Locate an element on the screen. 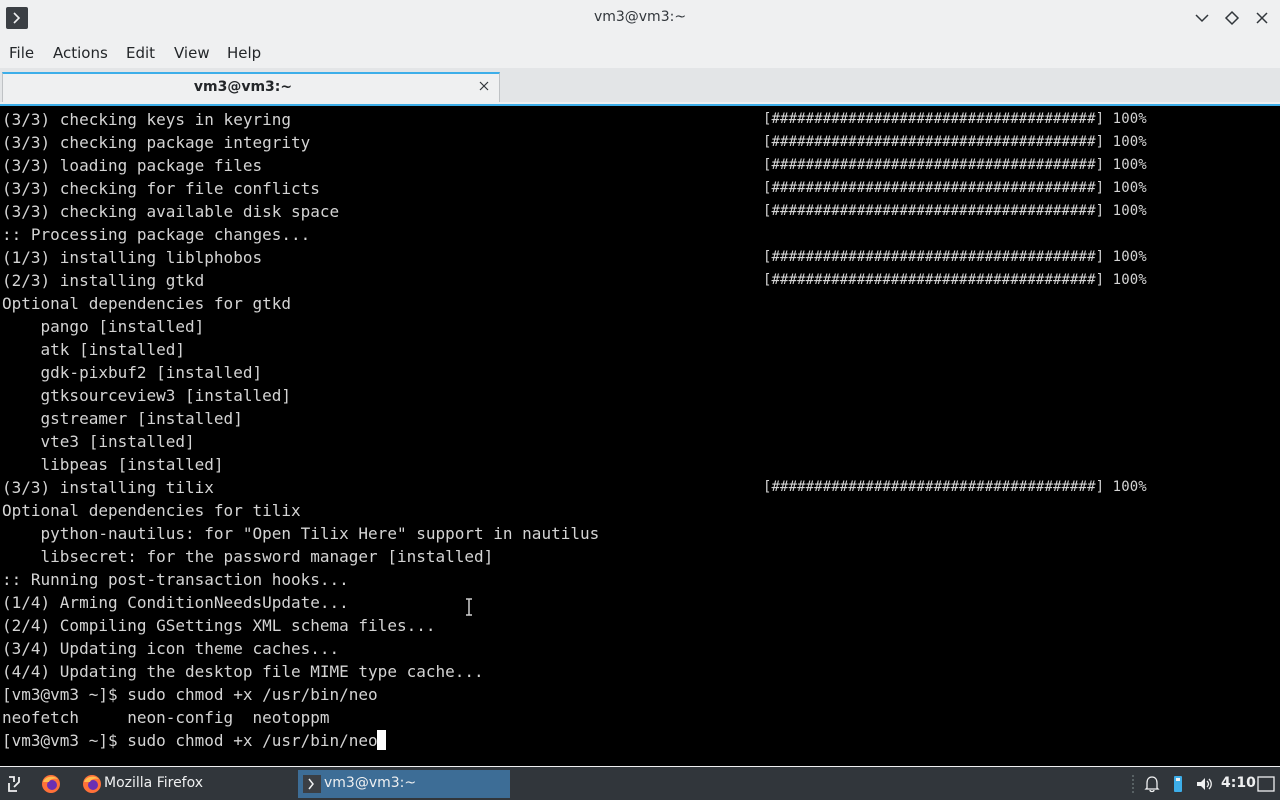  chevron-down-icon is located at coordinates (1202, 18).